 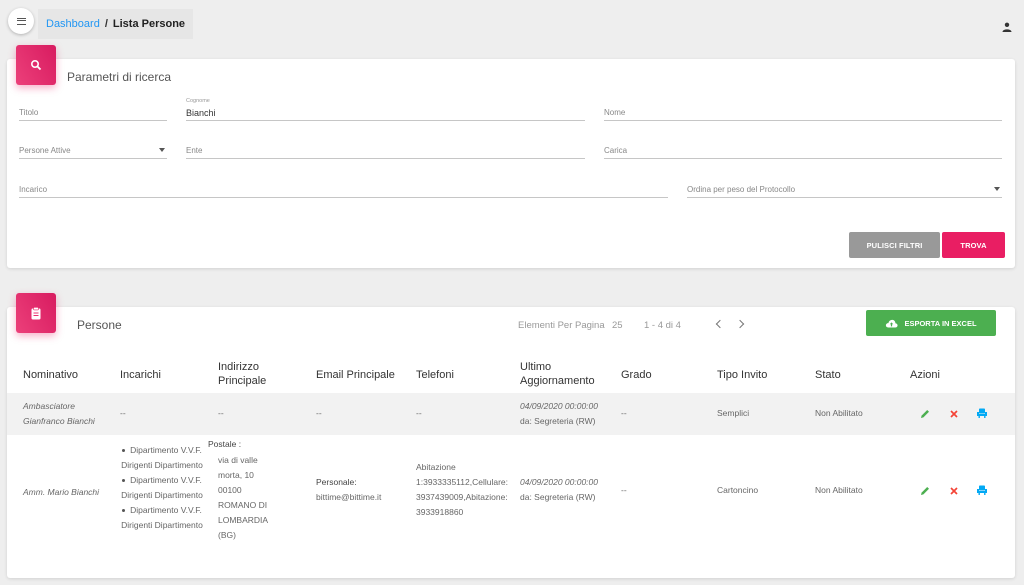 I want to click on col-tipo-invito: Tipo Invito, so click(x=742, y=375).